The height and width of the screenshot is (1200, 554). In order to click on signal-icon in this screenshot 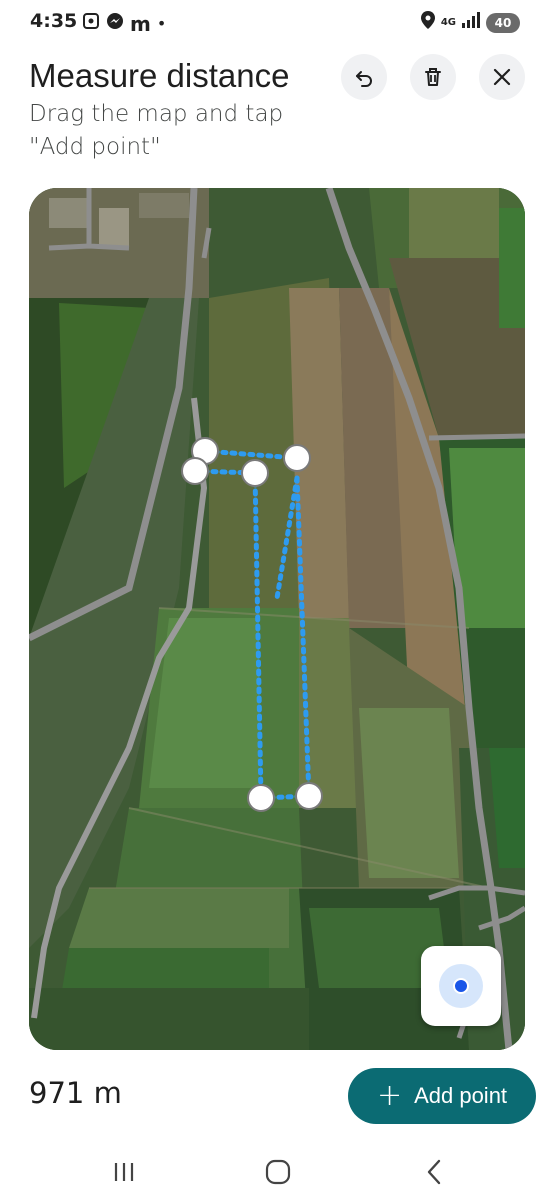, I will do `click(471, 22)`.